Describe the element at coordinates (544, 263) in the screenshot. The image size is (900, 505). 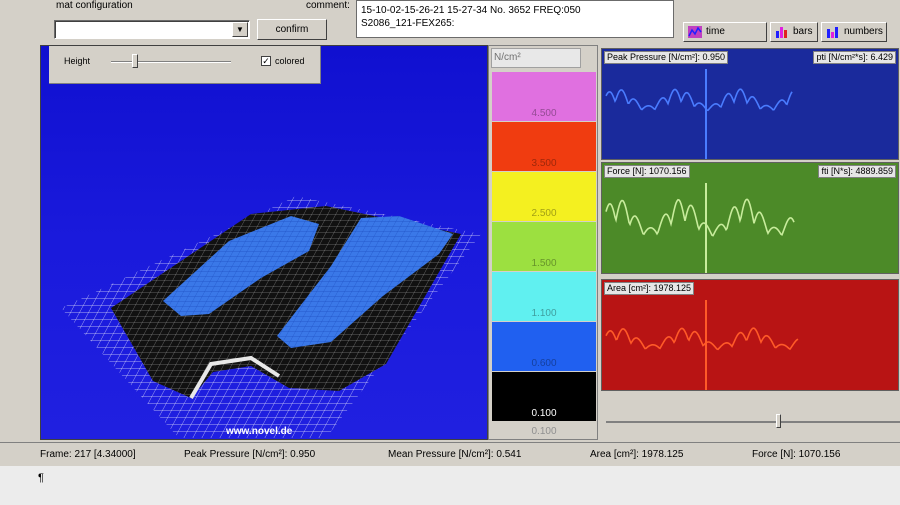
I see `legend-band-value: 1.500` at that location.